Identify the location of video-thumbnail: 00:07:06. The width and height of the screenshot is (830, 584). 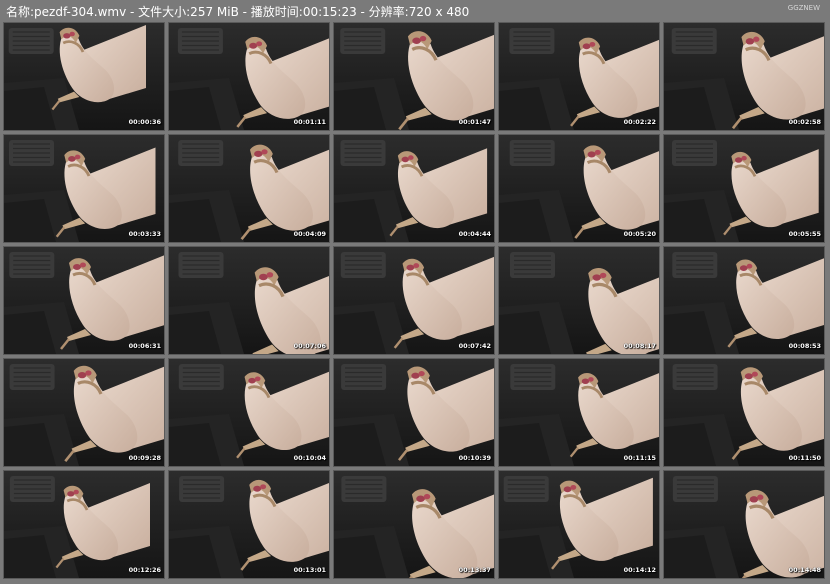
(249, 300).